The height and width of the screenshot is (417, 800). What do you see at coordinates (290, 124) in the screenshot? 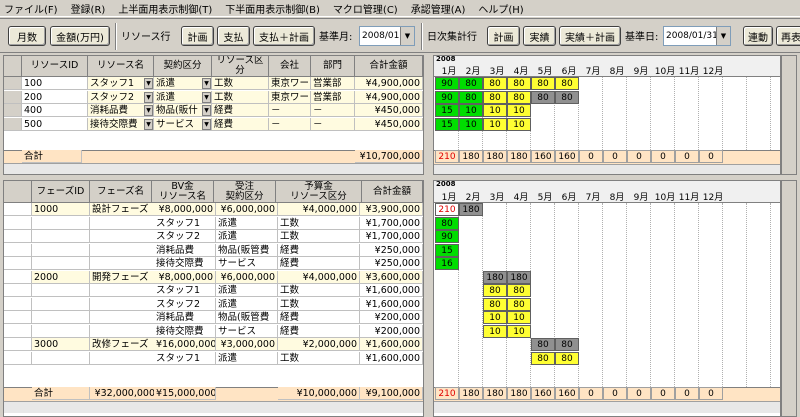
I see `grid-cell-company: －` at bounding box center [290, 124].